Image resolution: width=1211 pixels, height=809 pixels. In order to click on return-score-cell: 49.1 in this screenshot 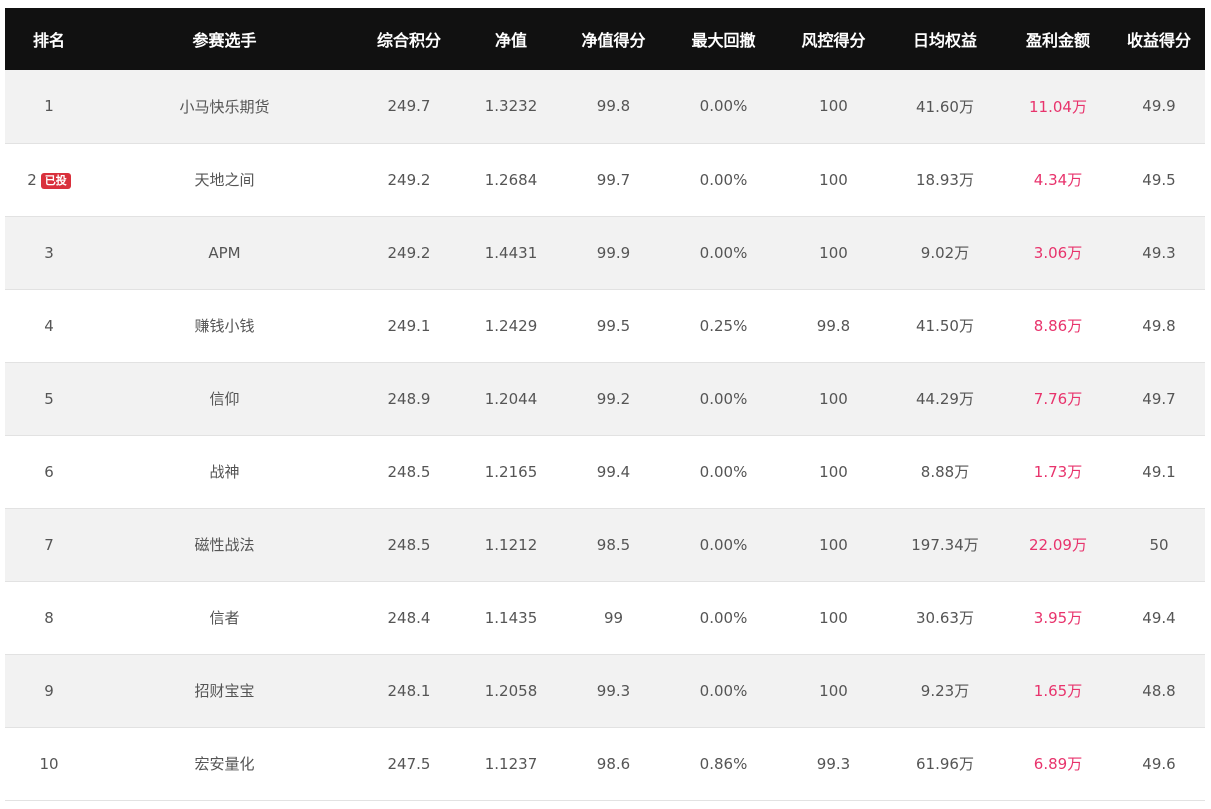, I will do `click(1159, 471)`.